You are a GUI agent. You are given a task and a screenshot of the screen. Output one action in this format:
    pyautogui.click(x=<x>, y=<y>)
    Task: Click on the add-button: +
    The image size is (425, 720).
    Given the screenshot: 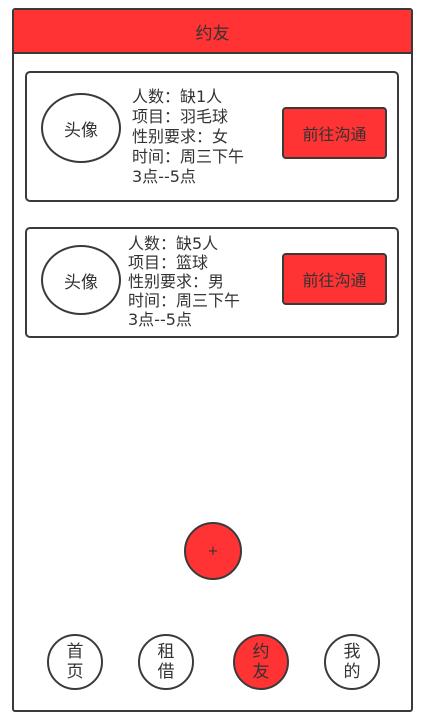 What is the action you would take?
    pyautogui.click(x=213, y=551)
    